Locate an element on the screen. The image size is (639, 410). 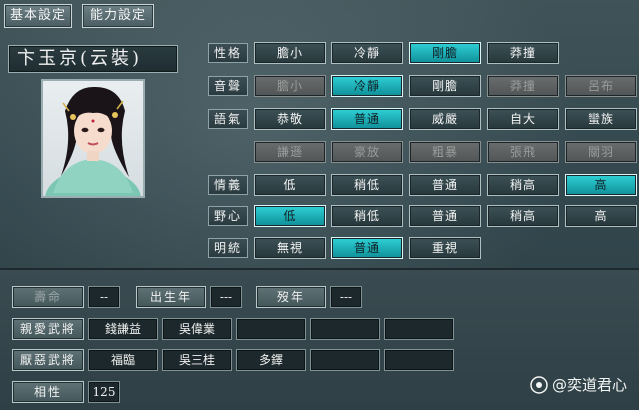
birth-year-value: --- is located at coordinates (226, 297).